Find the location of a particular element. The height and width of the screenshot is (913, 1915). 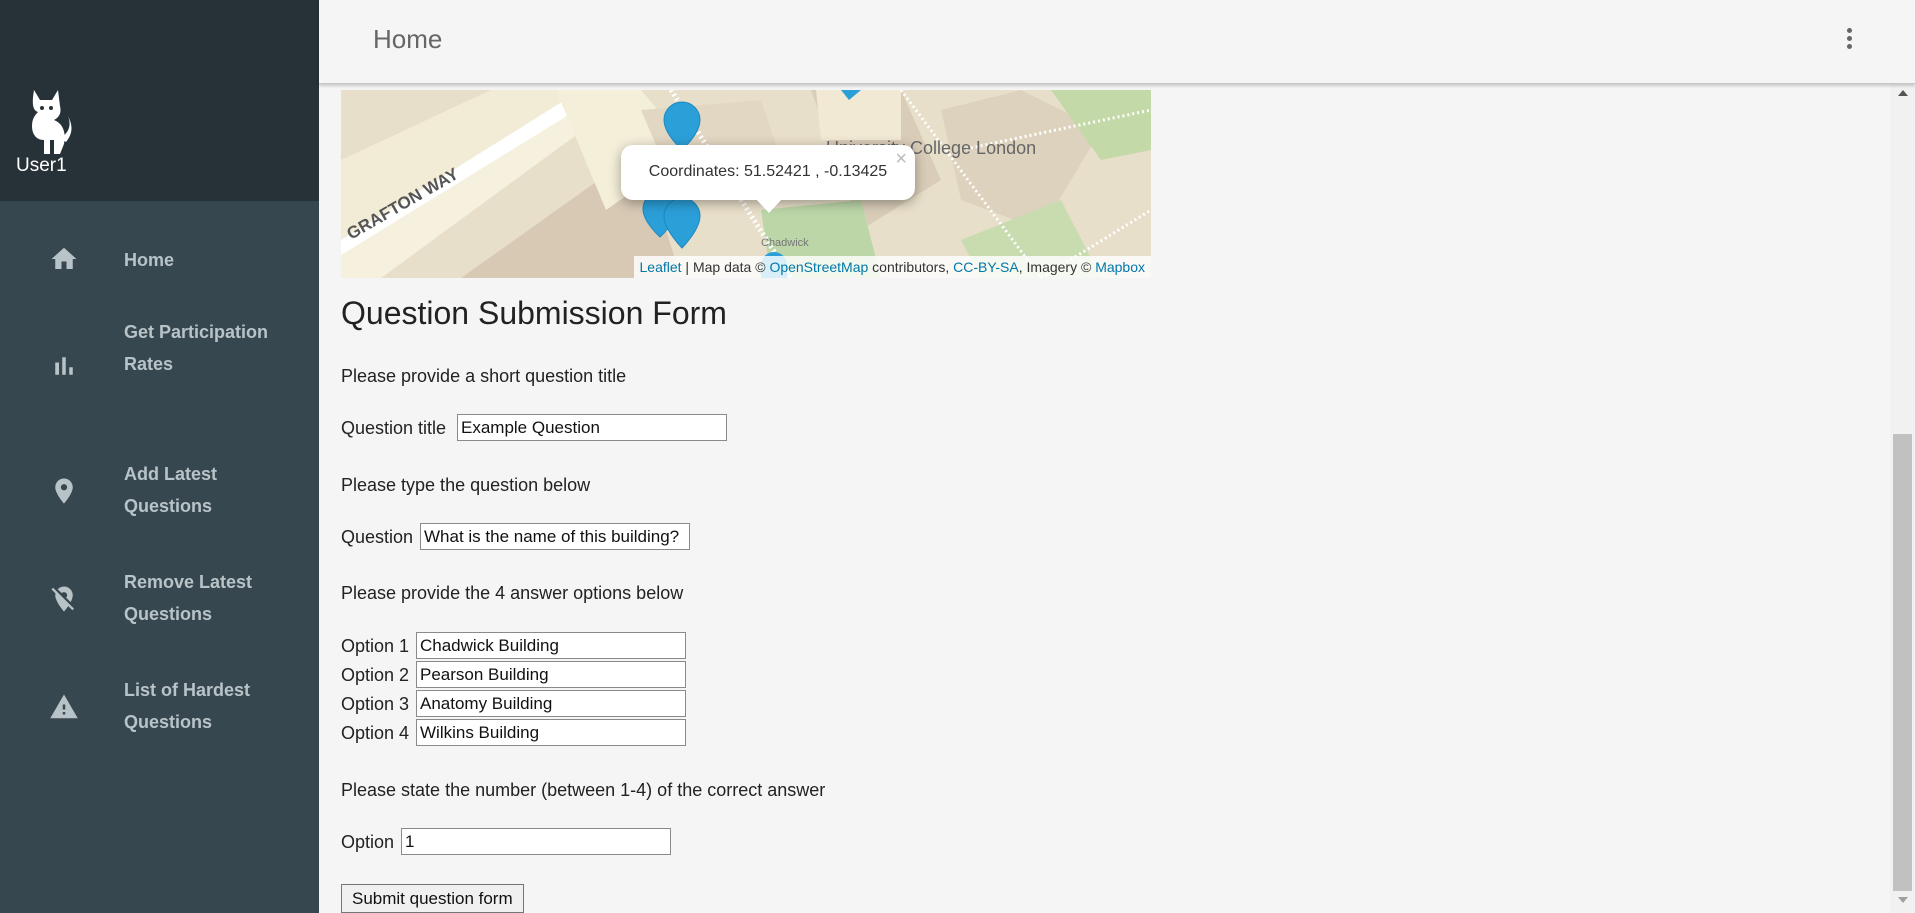

warning-icon is located at coordinates (64, 706).